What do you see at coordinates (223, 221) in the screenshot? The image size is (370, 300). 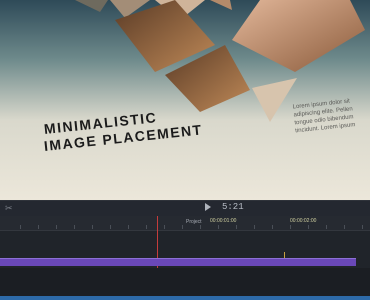 I see `ruler-label-1: 00:00:01:00` at bounding box center [223, 221].